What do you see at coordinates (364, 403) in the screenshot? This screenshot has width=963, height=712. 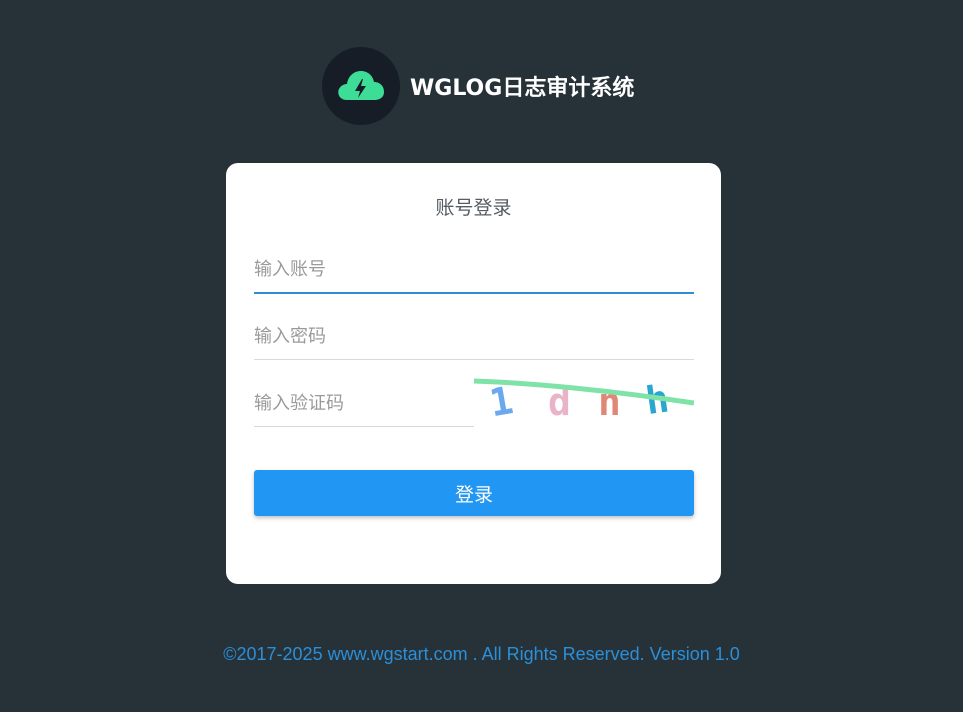 I see `captcha-input` at bounding box center [364, 403].